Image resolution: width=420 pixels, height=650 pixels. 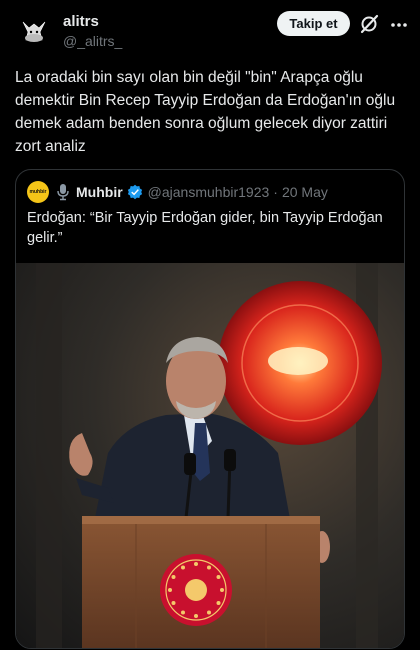 I want to click on microphone-icon, so click(x=63, y=192).